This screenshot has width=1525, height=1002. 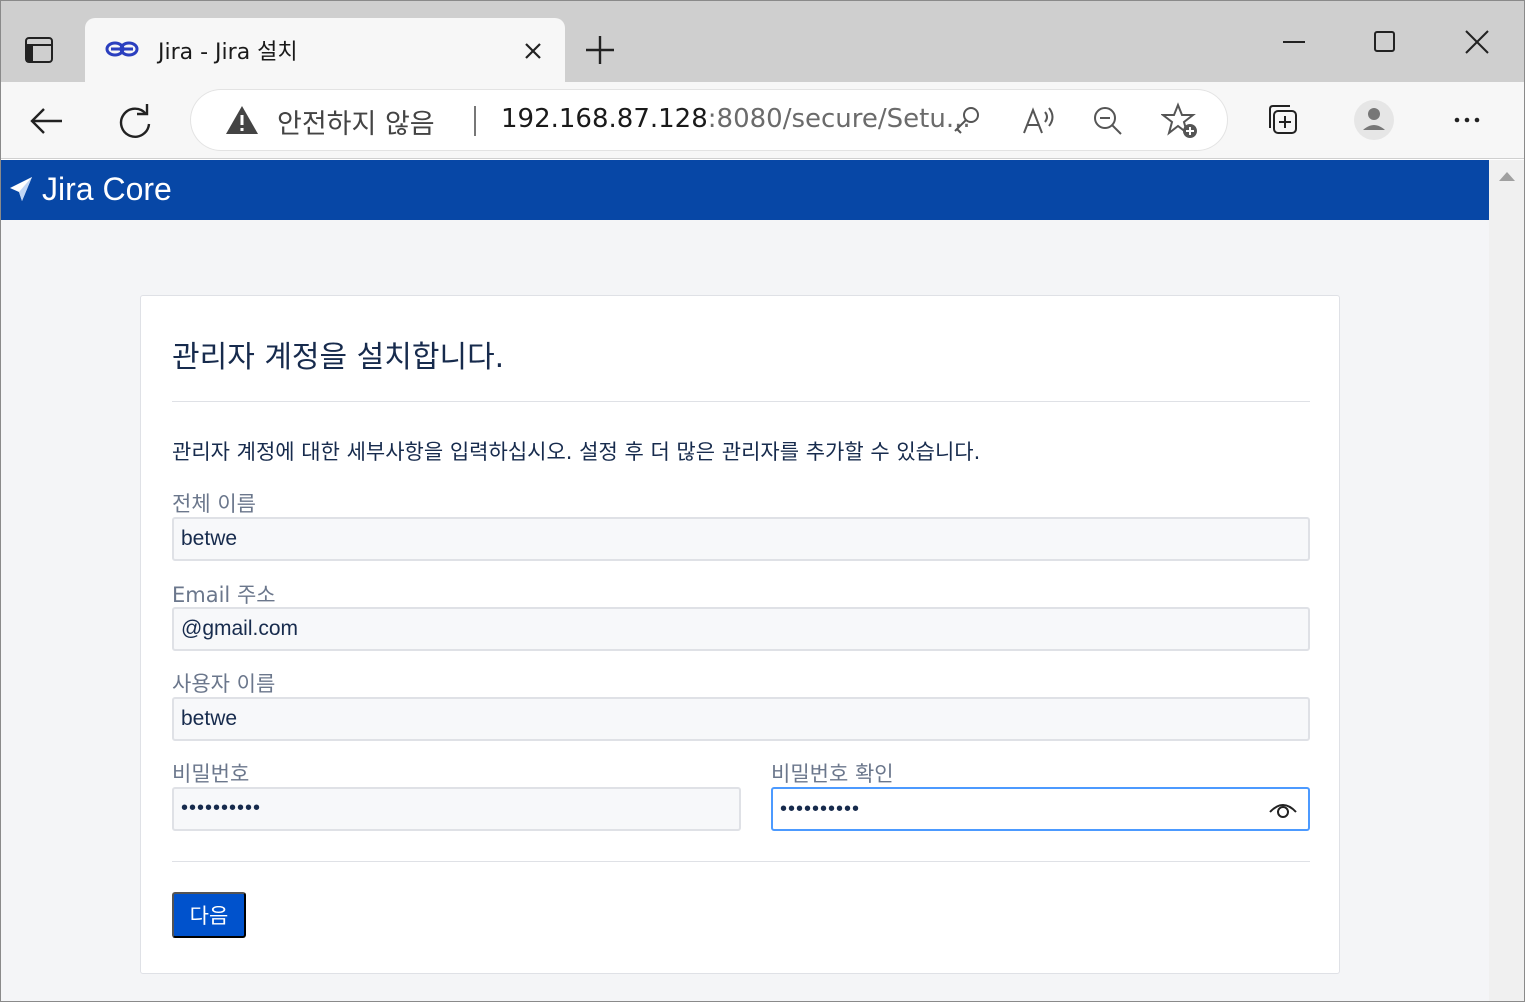 What do you see at coordinates (211, 774) in the screenshot?
I see `password-label: 비밀번호` at bounding box center [211, 774].